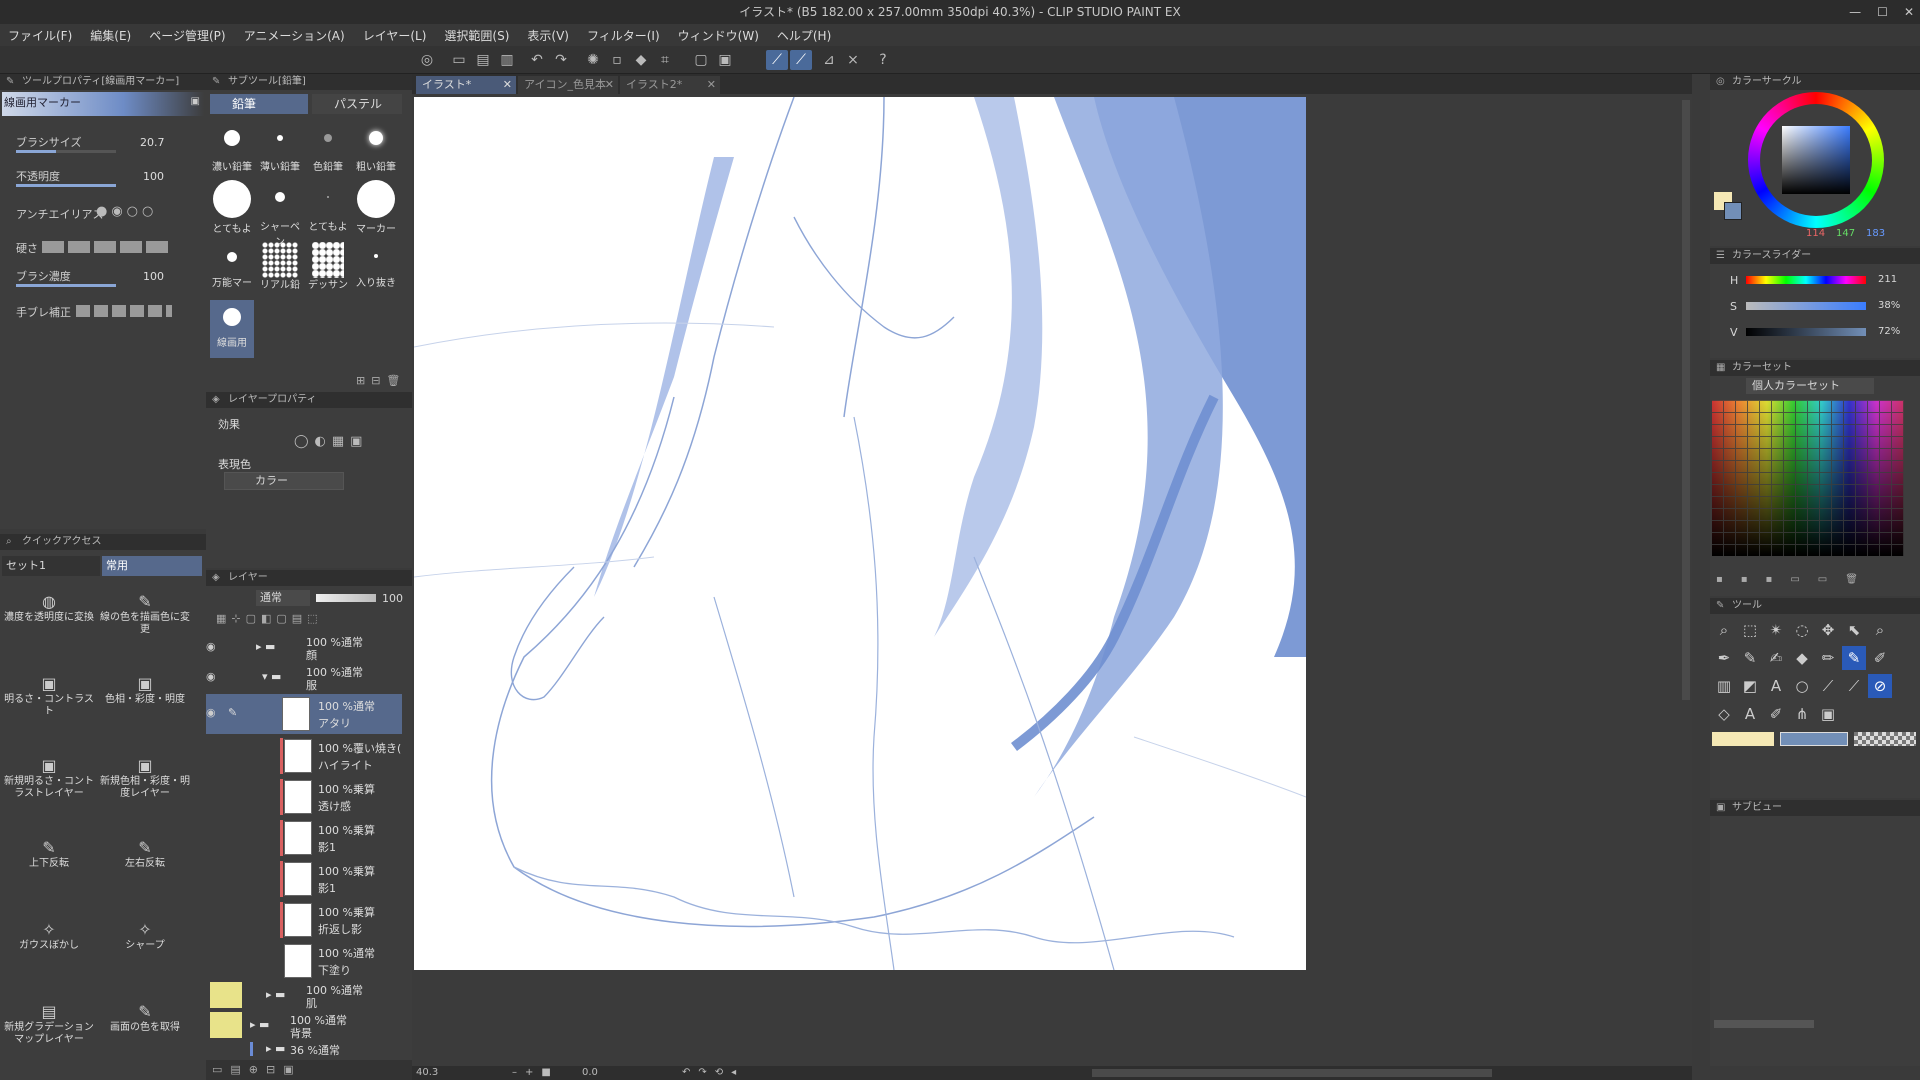 The width and height of the screenshot is (1920, 1080). I want to click on stabilization-row: 手ブレ補正, so click(95, 315).